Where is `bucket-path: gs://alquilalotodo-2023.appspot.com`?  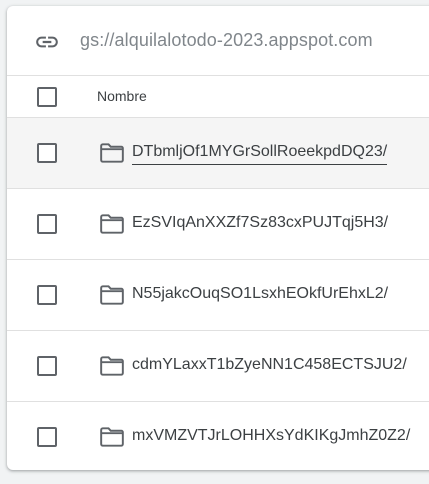
bucket-path: gs://alquilalotodo-2023.appspot.com is located at coordinates (226, 40).